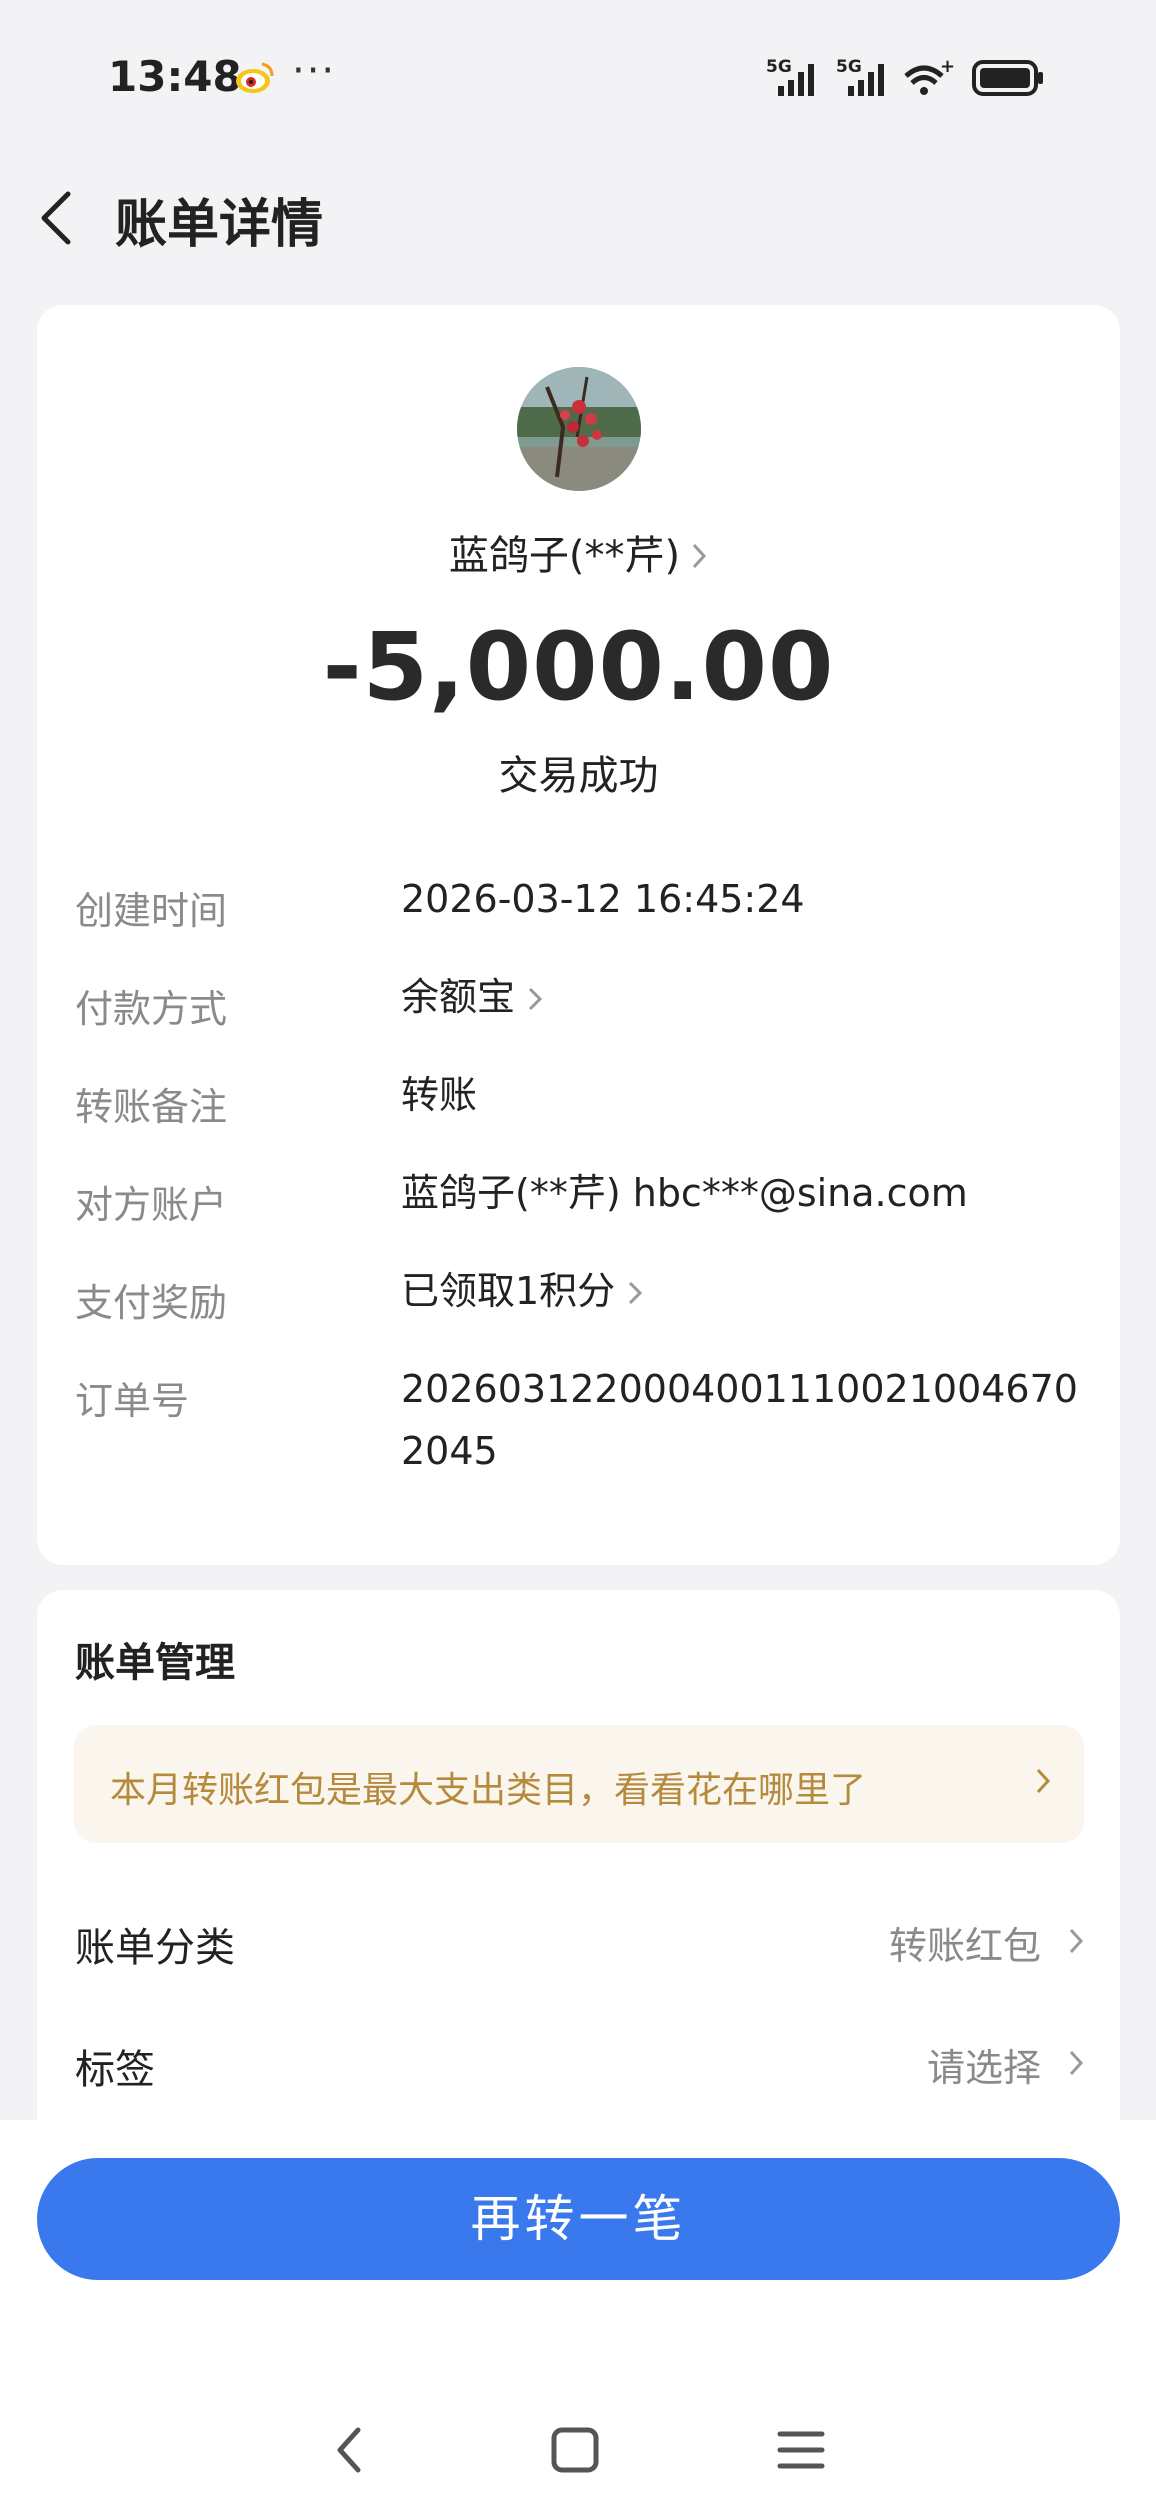 The height and width of the screenshot is (2510, 1156). Describe the element at coordinates (684, 1193) in the screenshot. I see `detail-value: 蓝鸽子(**芹) hbc***@sina.com` at that location.